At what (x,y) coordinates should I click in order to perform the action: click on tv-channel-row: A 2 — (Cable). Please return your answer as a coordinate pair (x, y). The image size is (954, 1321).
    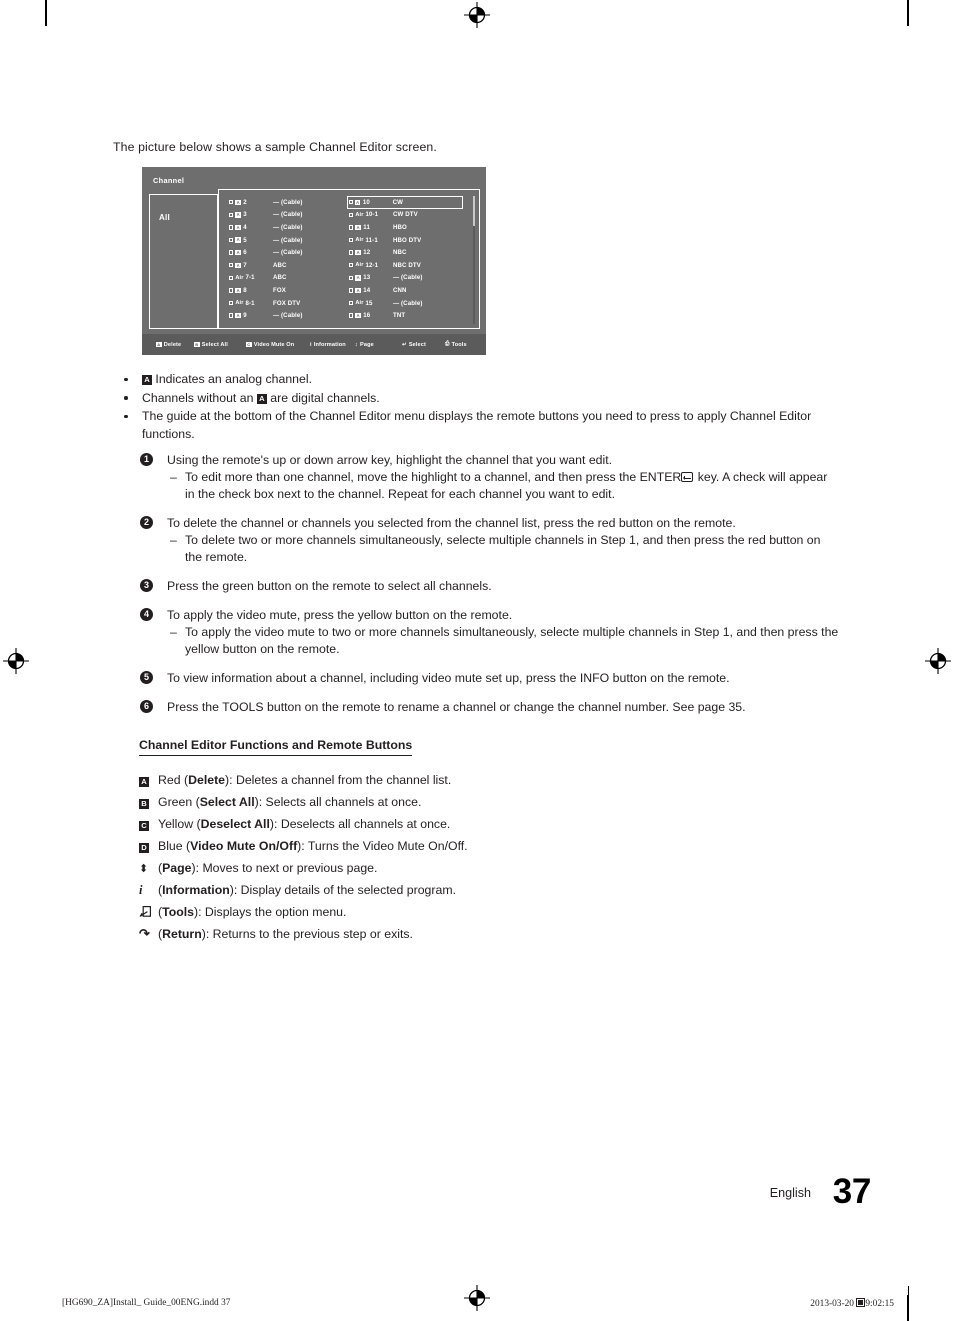
    Looking at the image, I should click on (285, 202).